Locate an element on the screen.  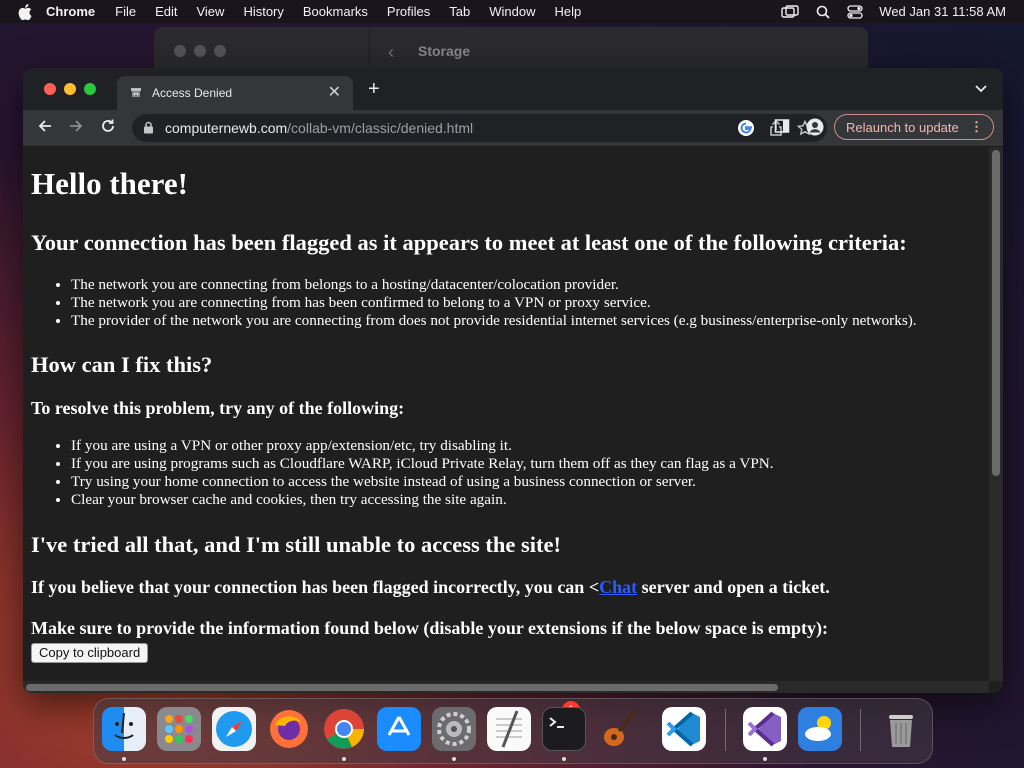
chevron-left-icon: ‹ is located at coordinates (391, 52).